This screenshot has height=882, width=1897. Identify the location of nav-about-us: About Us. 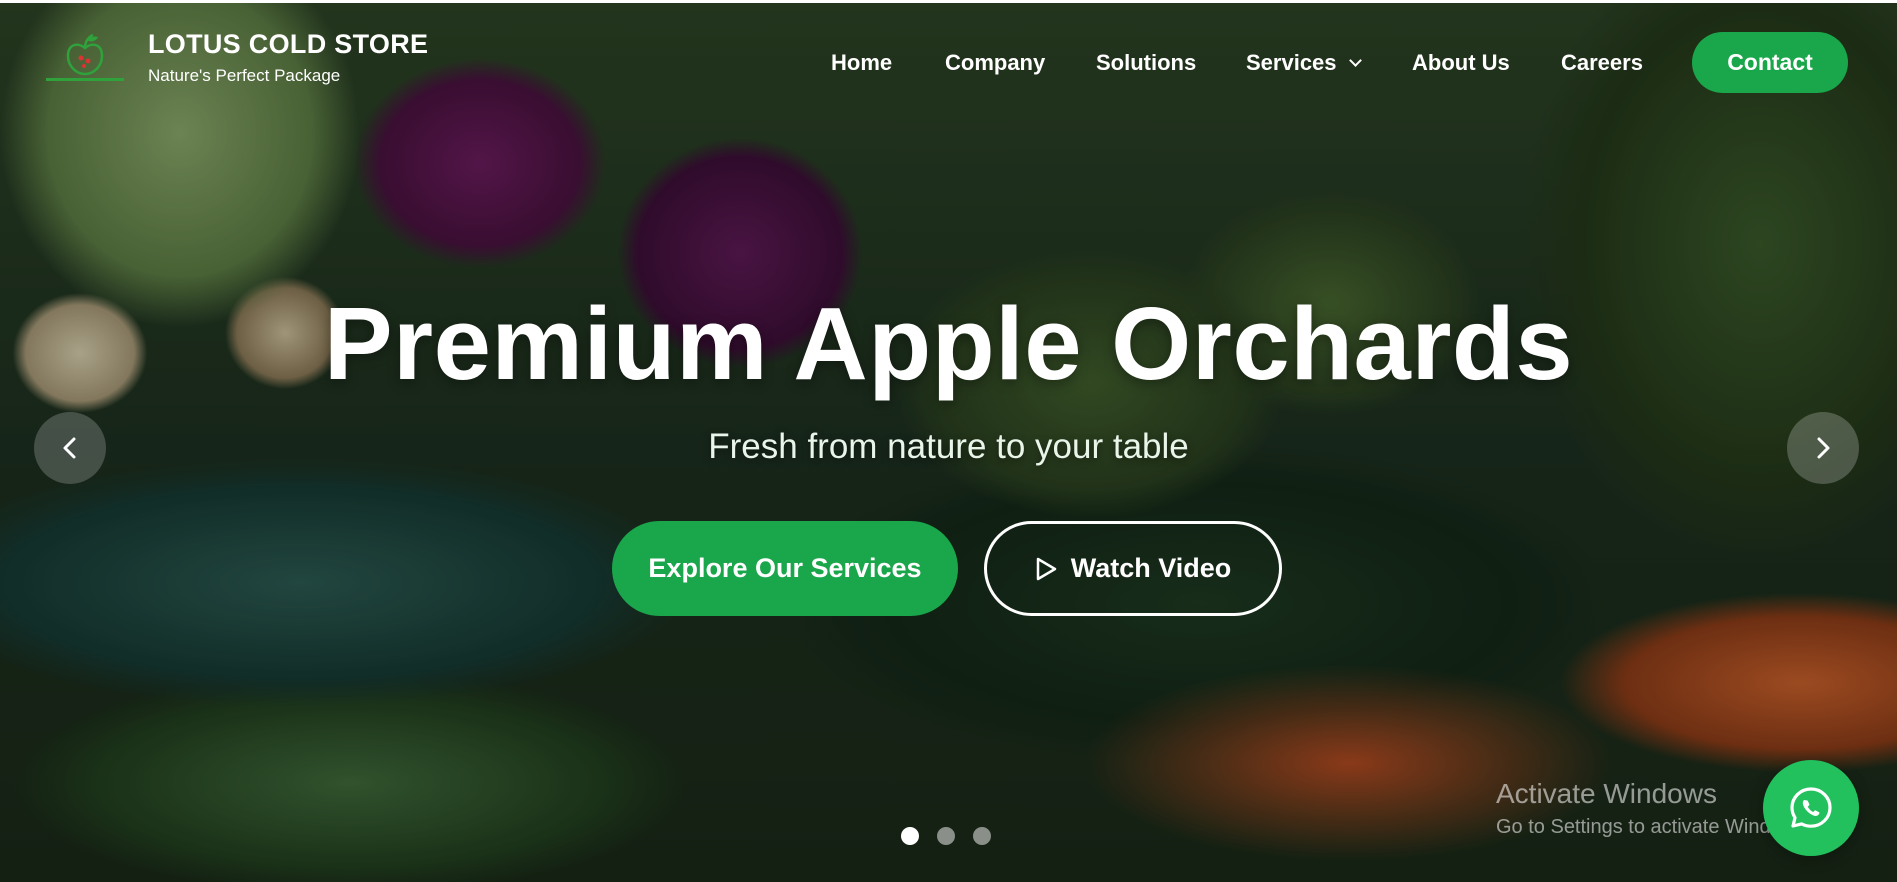
(1461, 63).